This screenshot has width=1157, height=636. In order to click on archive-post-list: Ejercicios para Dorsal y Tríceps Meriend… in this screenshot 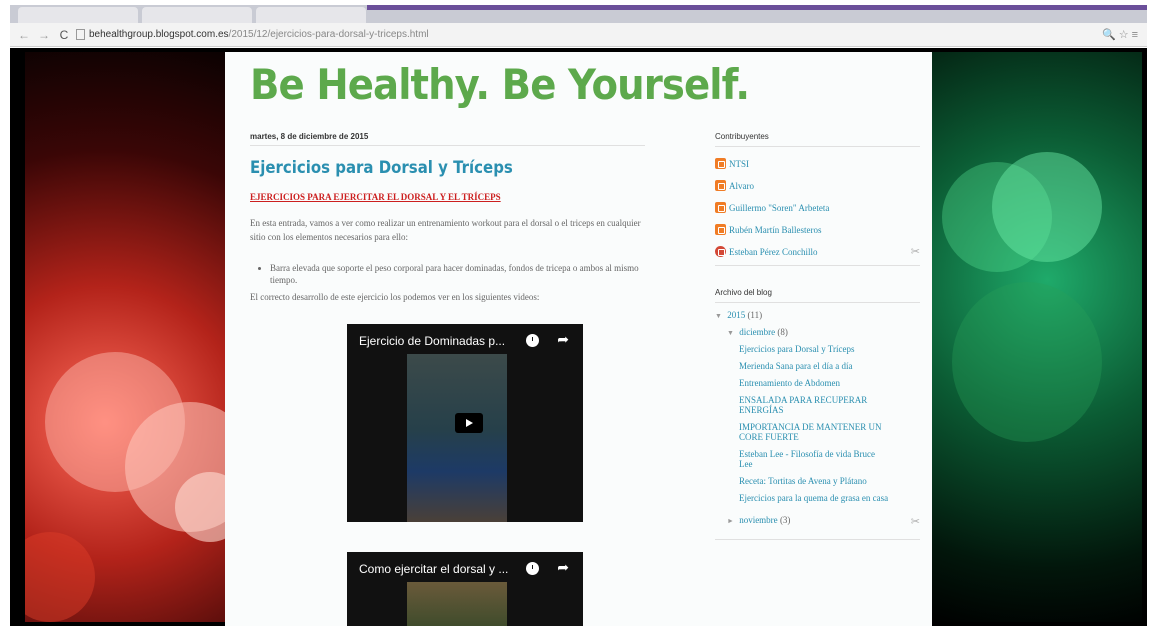, I will do `click(829, 423)`.